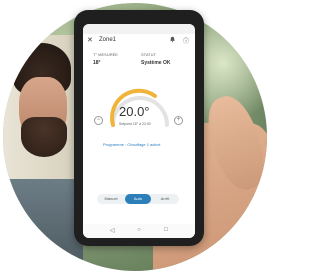 This screenshot has height=275, width=320. What do you see at coordinates (132, 144) in the screenshot?
I see `program-text: Programme : Chauffage 1 activé` at bounding box center [132, 144].